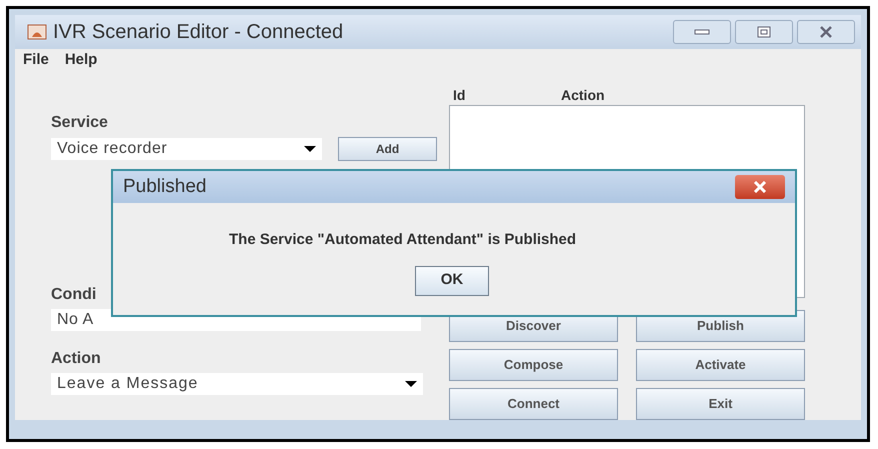  Describe the element at coordinates (720, 365) in the screenshot. I see `action-button: Activate` at that location.